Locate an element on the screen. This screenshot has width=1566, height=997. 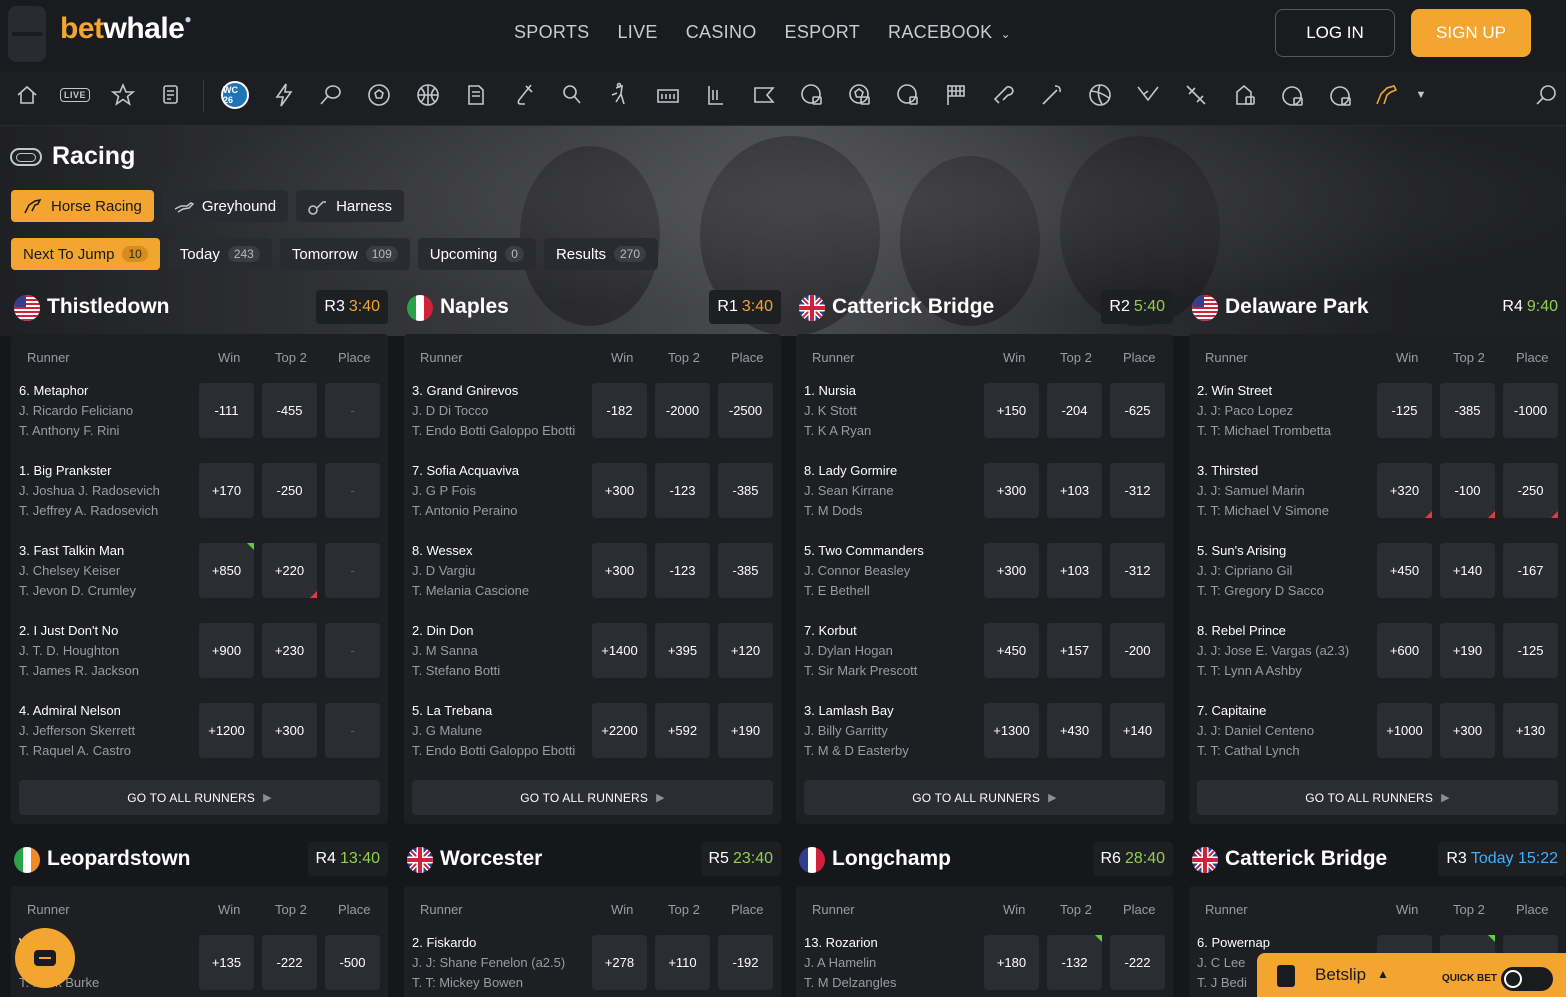
tennis-icon is located at coordinates (331, 95).